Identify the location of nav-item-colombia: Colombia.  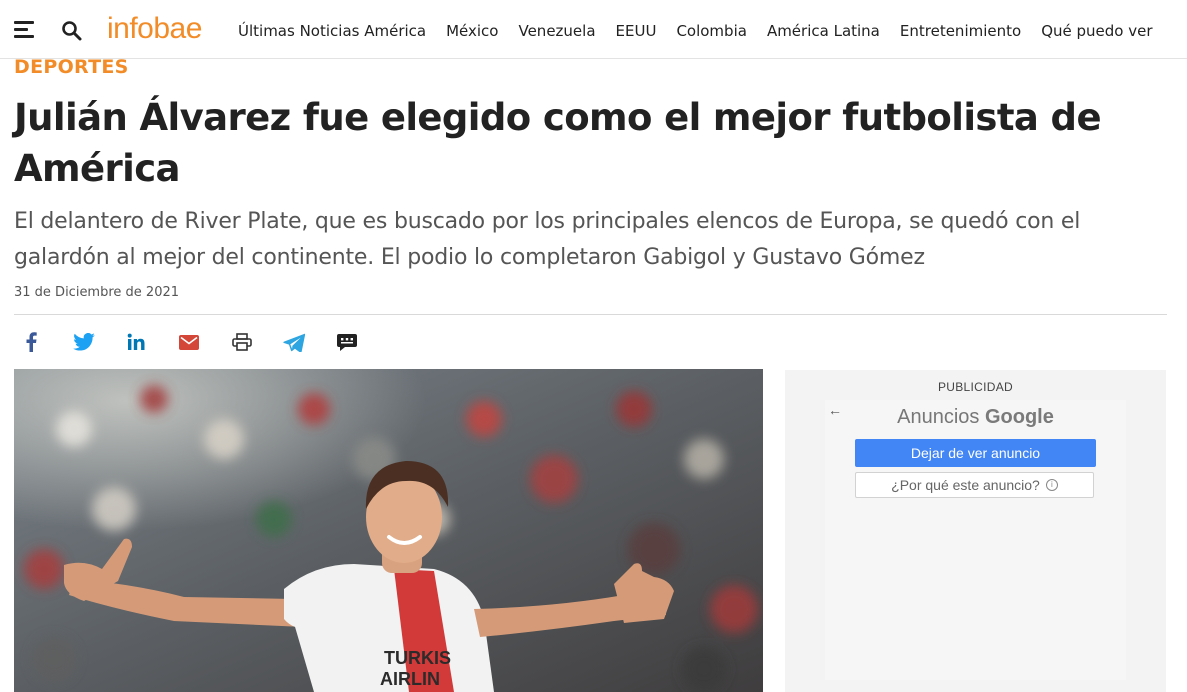
(711, 31).